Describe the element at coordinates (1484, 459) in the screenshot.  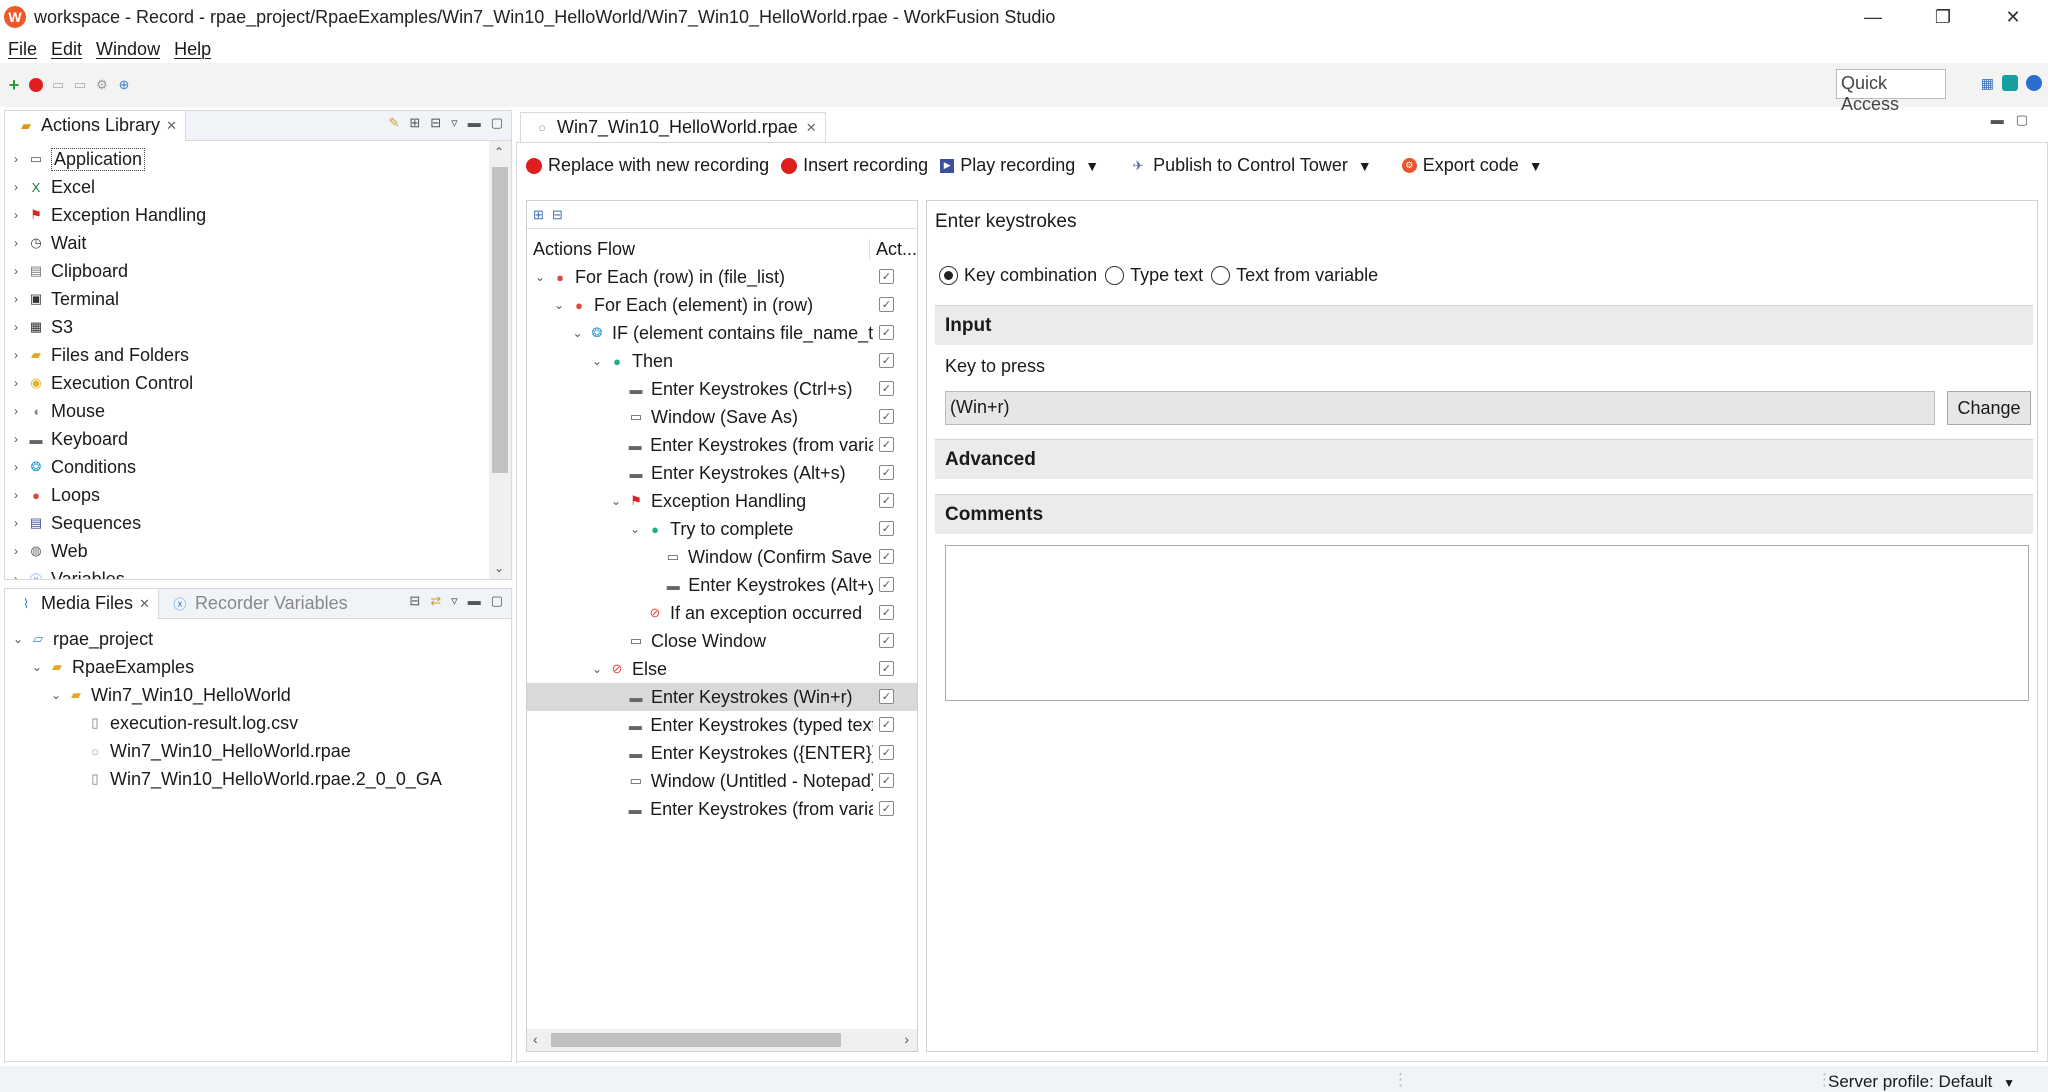
I see `advanced-section-header: Advanced` at that location.